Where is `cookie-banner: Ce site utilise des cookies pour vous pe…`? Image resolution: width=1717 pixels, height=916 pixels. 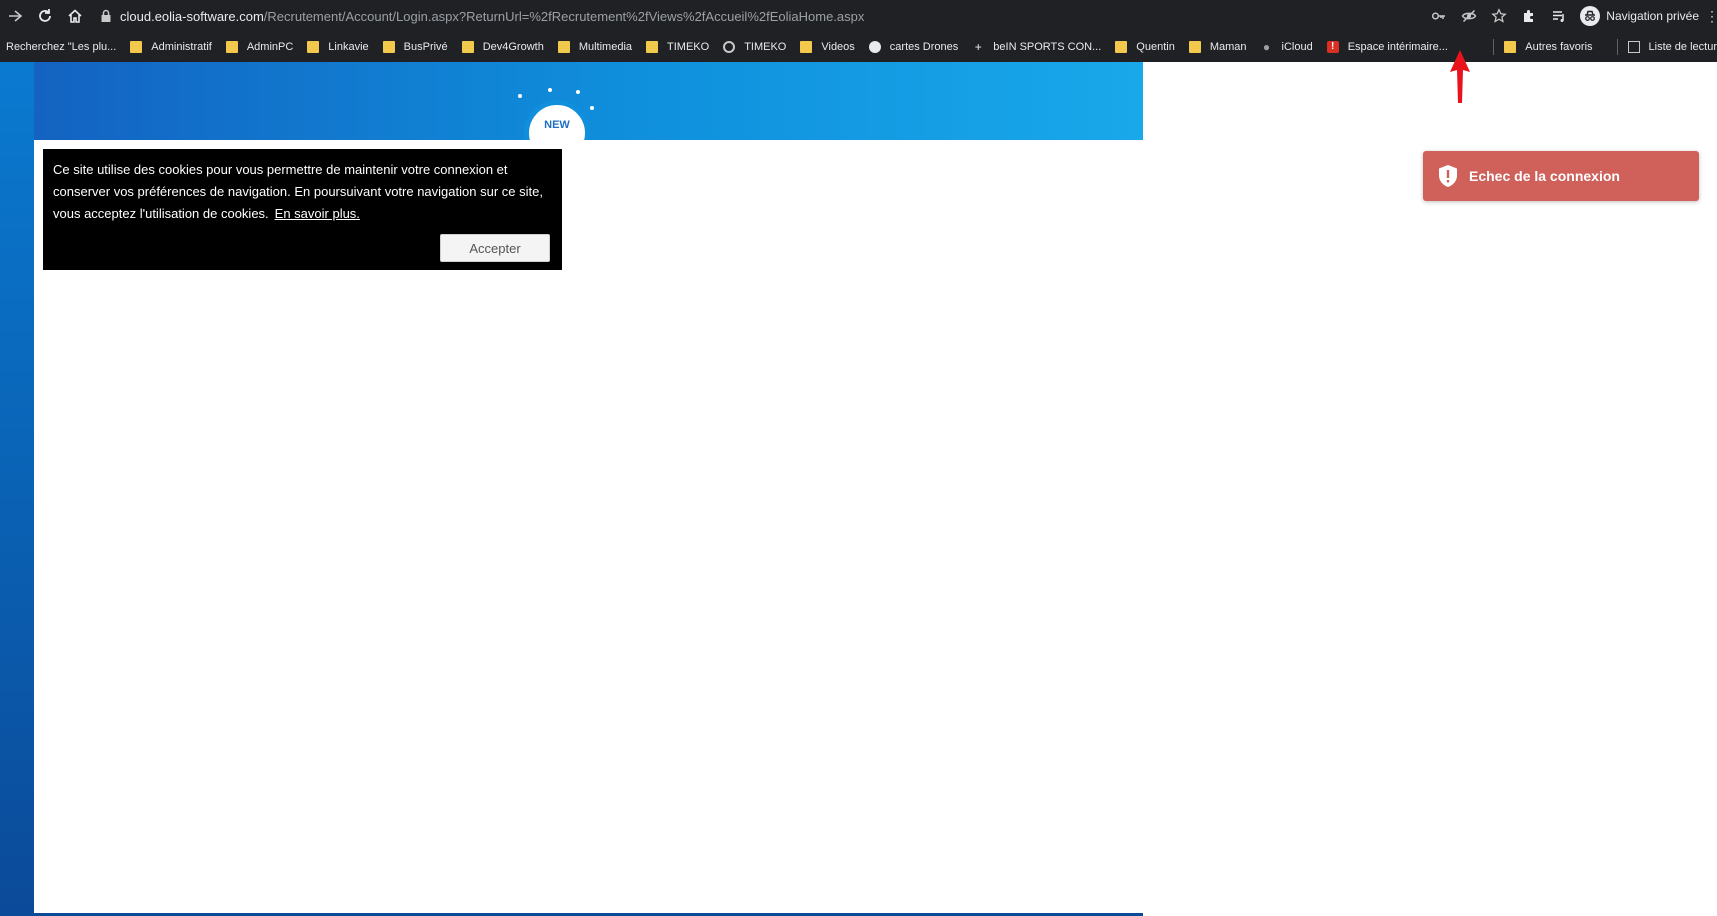 cookie-banner: Ce site utilise des cookies pour vous pe… is located at coordinates (302, 209).